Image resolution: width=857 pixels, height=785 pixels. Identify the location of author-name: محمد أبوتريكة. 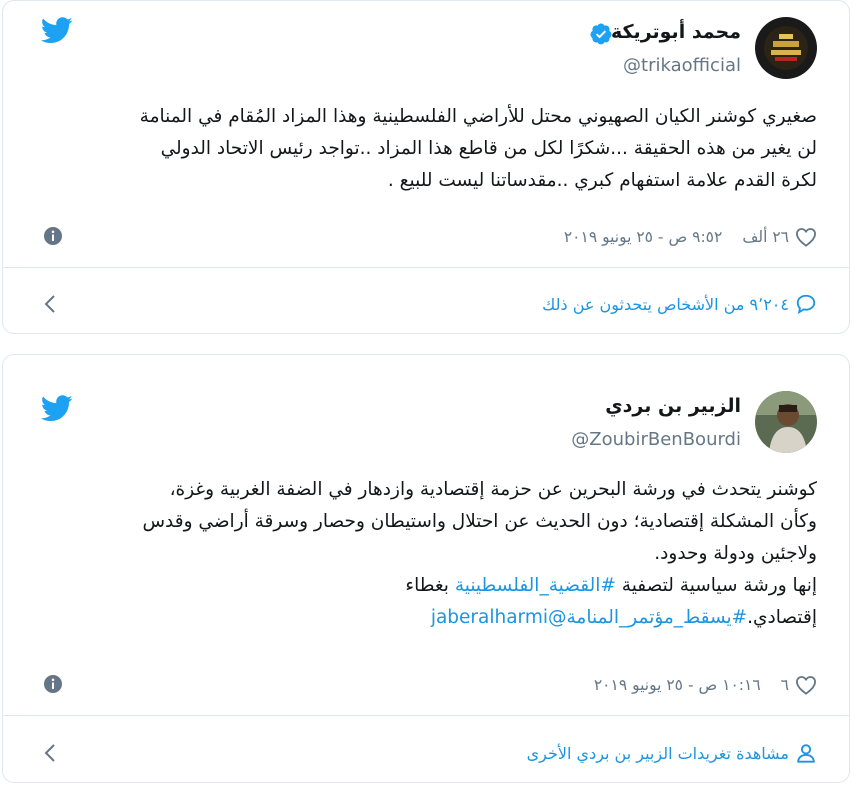
(676, 32).